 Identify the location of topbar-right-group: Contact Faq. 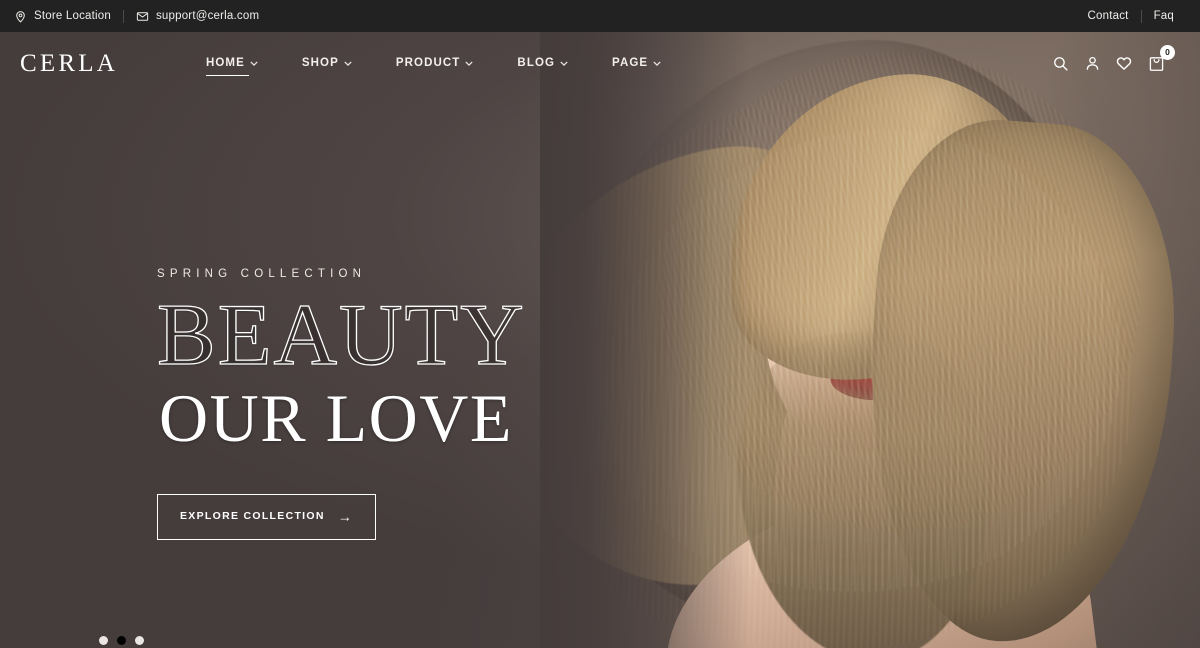
(1131, 16).